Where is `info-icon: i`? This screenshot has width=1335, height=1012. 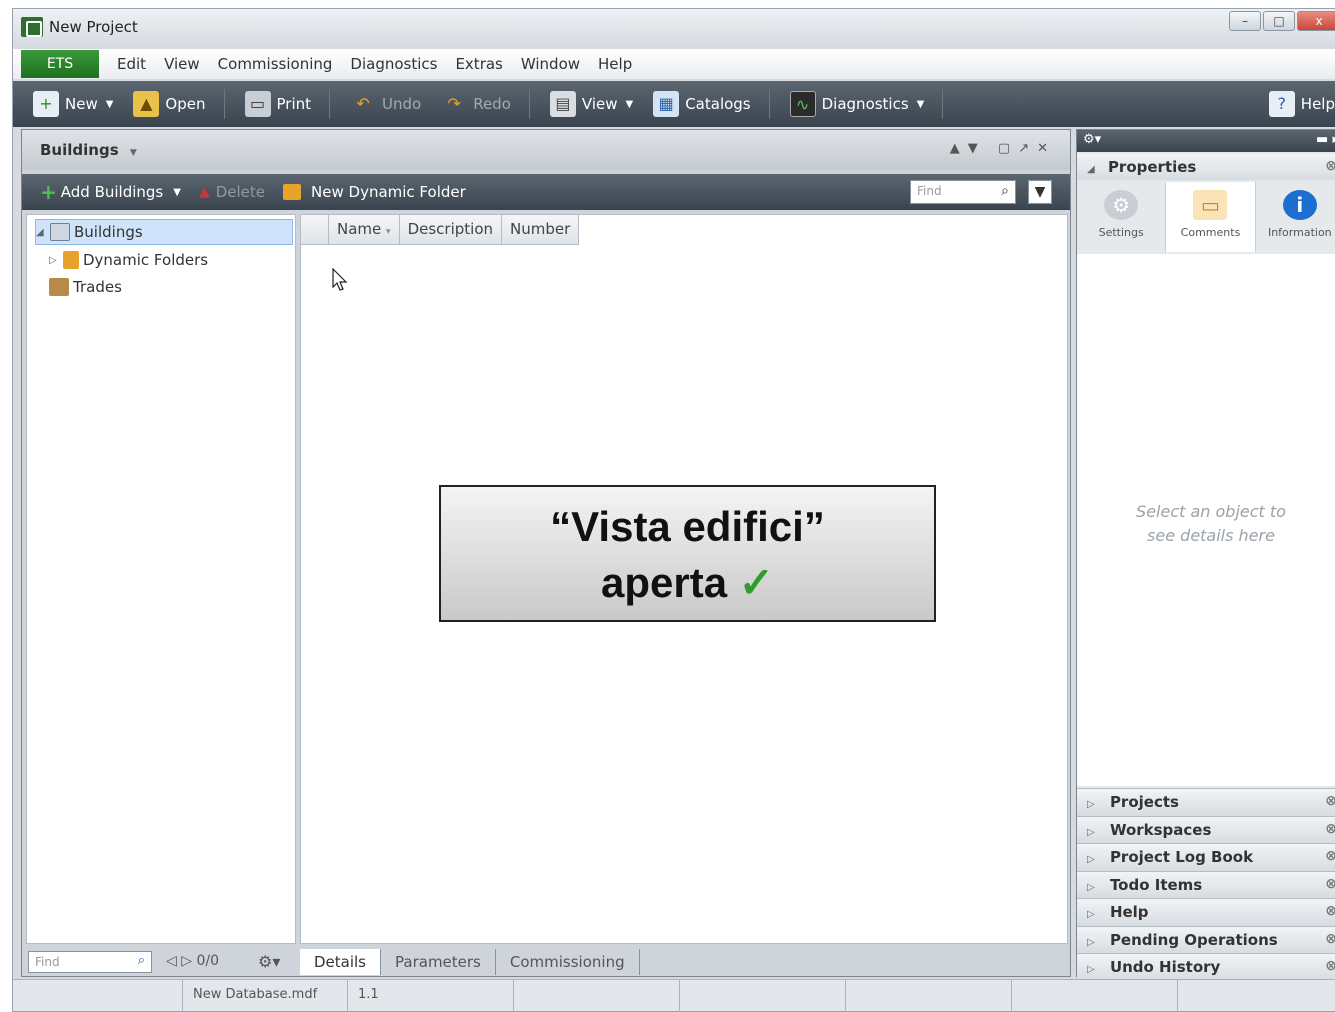 info-icon: i is located at coordinates (1299, 205).